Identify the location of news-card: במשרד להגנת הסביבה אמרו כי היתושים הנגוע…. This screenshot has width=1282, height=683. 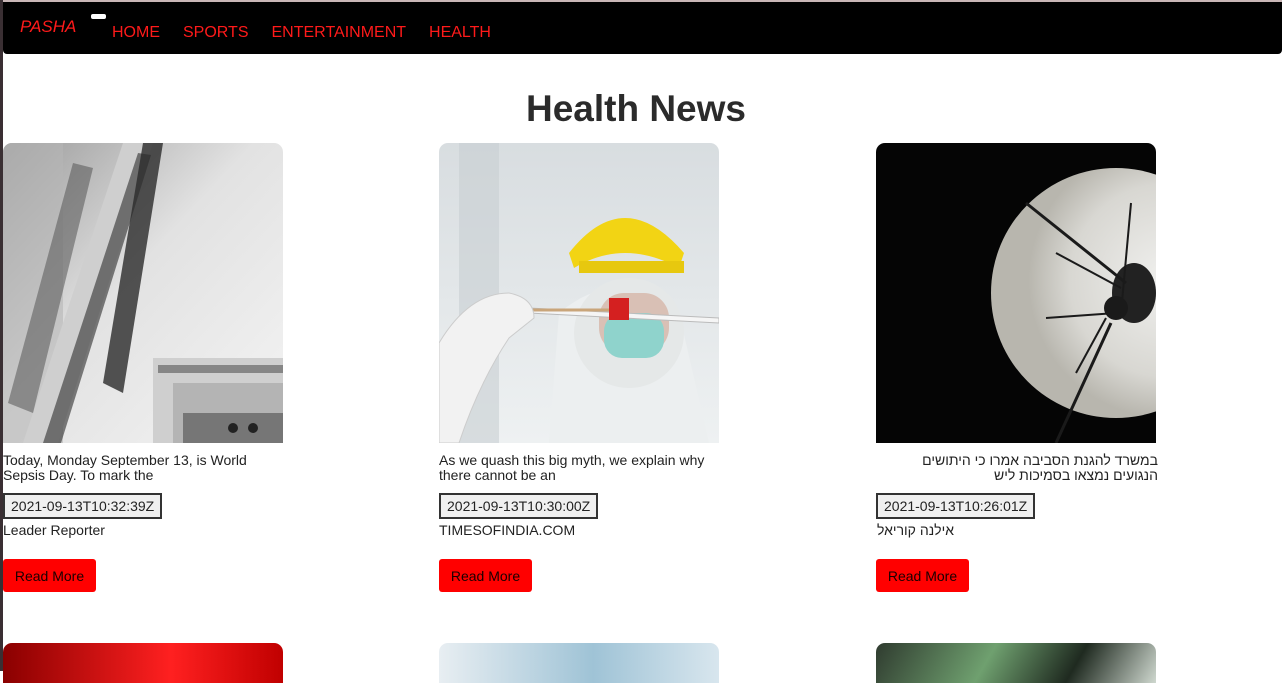
(1021, 367).